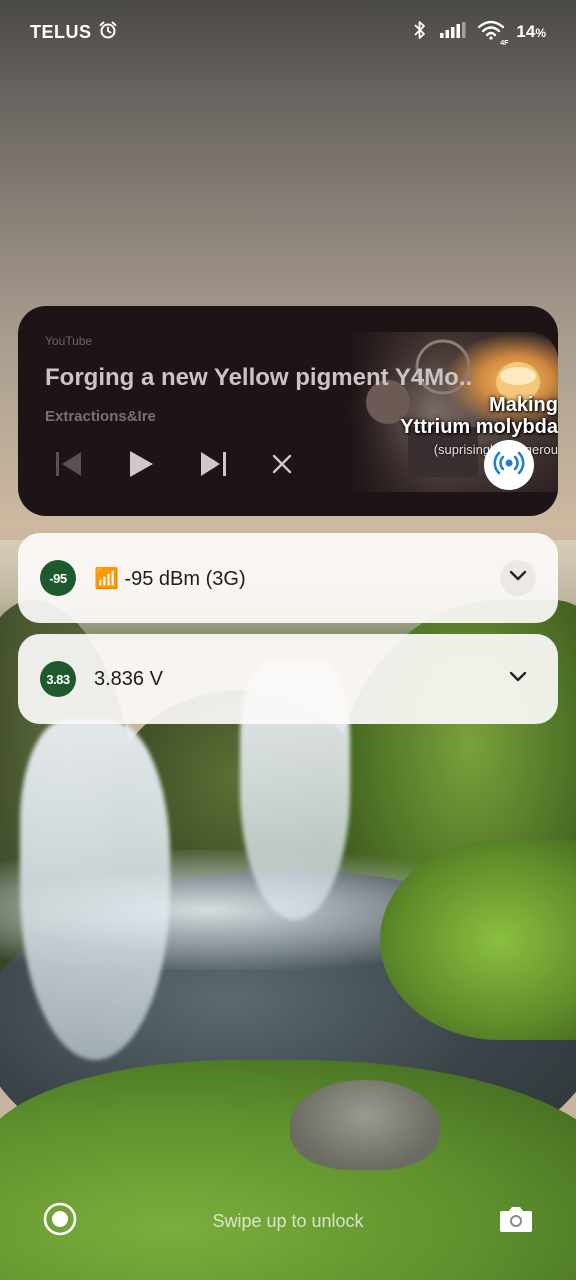 Image resolution: width=576 pixels, height=1280 pixels. Describe the element at coordinates (282, 466) in the screenshot. I see `close-icon` at that location.